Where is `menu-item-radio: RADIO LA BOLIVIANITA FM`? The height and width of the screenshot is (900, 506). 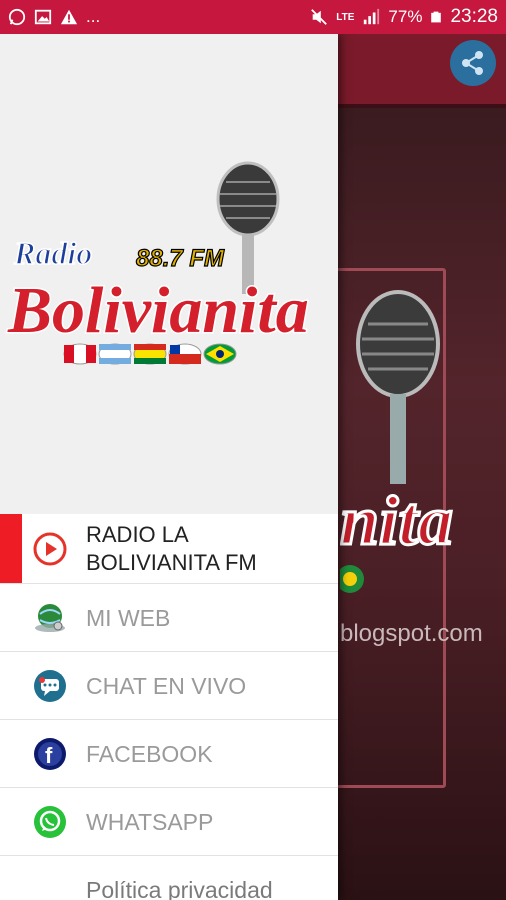
menu-item-radio: RADIO LA BOLIVIANITA FM is located at coordinates (169, 549).